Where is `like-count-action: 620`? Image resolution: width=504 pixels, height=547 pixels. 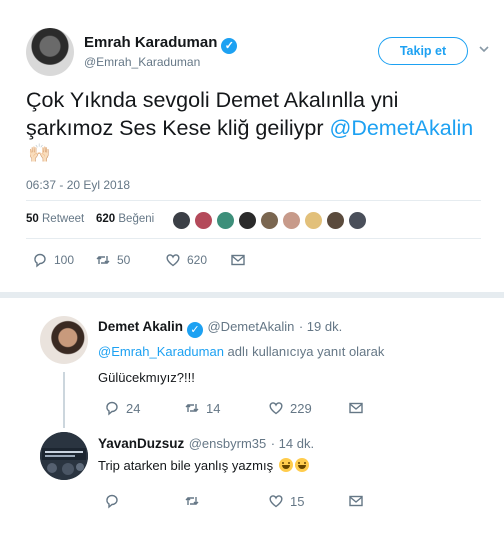
like-count-action: 620 is located at coordinates (197, 260).